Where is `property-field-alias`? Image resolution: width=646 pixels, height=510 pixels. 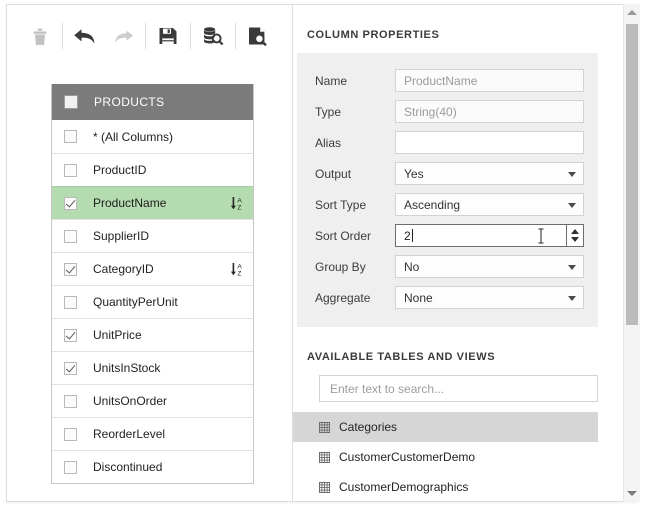 property-field-alias is located at coordinates (489, 142).